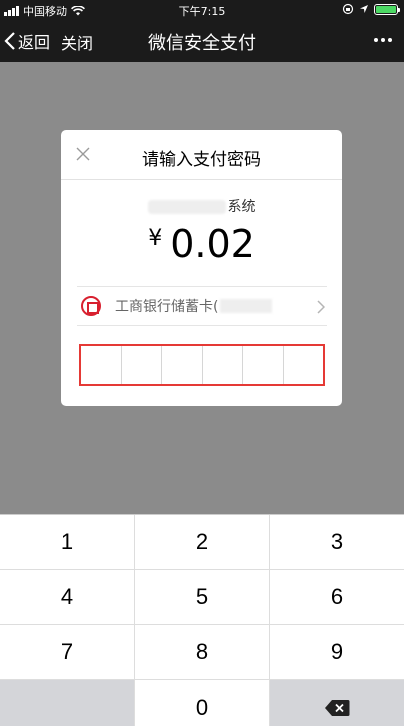  I want to click on nav-bar: 返回 关闭 微信安全支付, so click(202, 41).